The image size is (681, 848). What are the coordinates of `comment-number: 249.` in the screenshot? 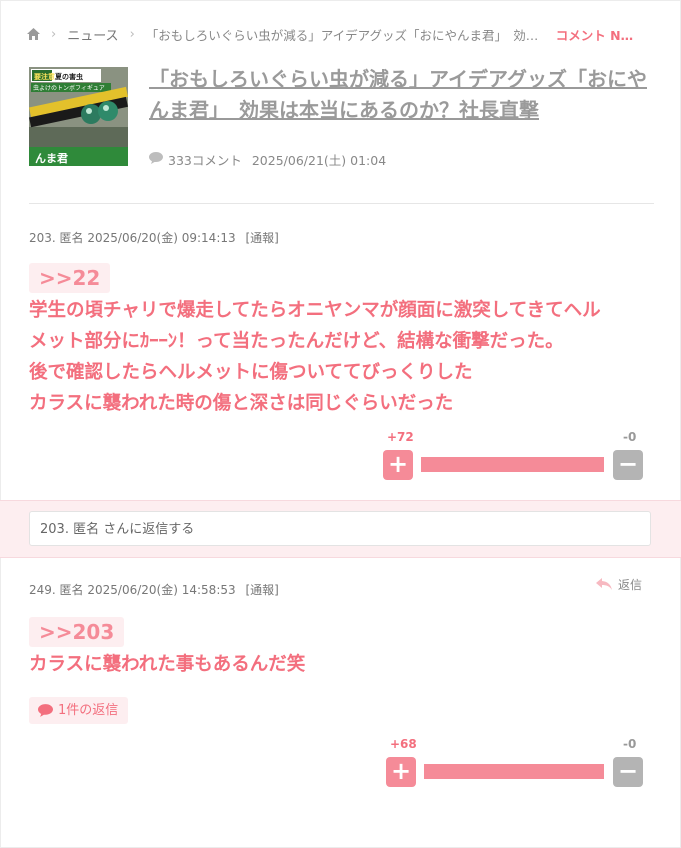 It's located at (42, 590).